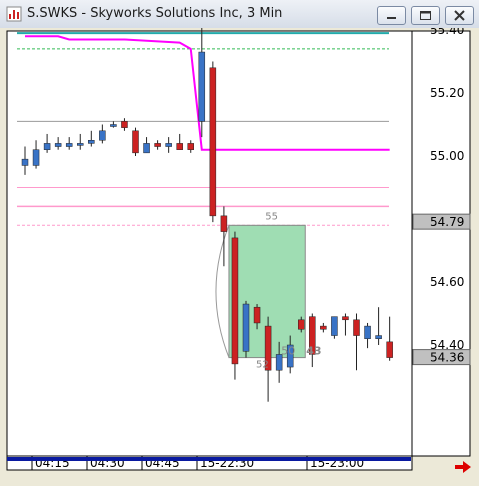 This screenshot has height=486, width=479. I want to click on y-tick-label: 55.40, so click(447, 32).